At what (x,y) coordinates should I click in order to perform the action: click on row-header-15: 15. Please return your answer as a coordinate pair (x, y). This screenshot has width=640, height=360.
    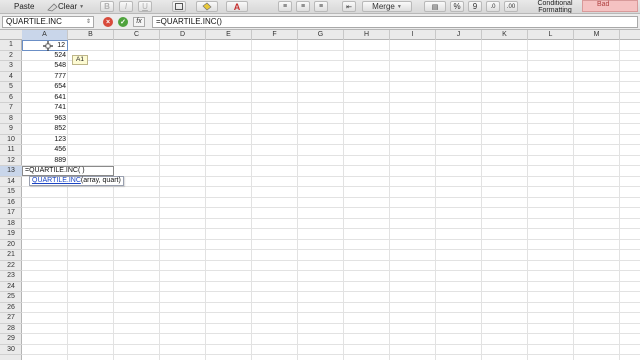
    Looking at the image, I should click on (11, 192).